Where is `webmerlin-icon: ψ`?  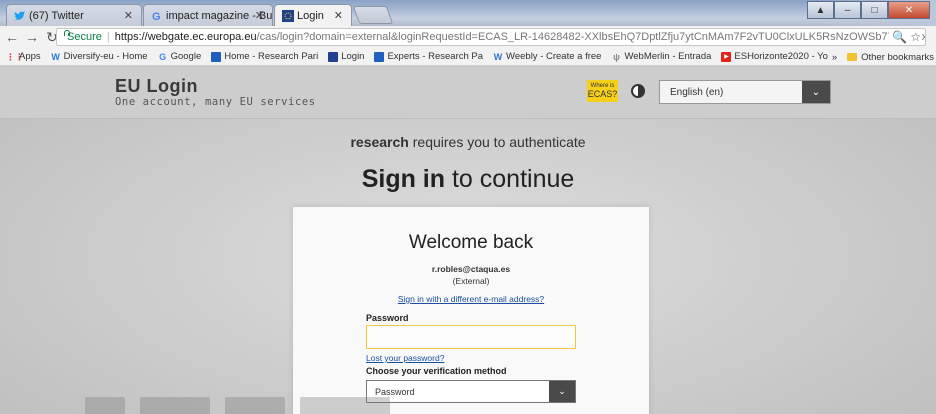
webmerlin-icon: ψ is located at coordinates (616, 56).